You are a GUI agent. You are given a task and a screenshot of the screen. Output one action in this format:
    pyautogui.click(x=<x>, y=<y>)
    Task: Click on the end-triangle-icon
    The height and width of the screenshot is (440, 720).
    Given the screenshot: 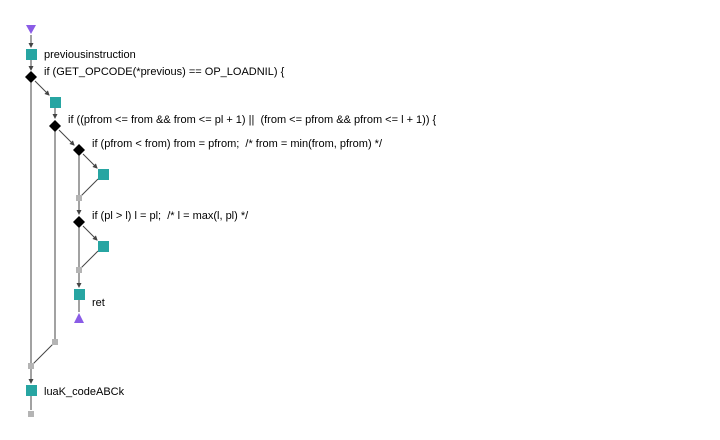 What is the action you would take?
    pyautogui.click(x=79, y=318)
    